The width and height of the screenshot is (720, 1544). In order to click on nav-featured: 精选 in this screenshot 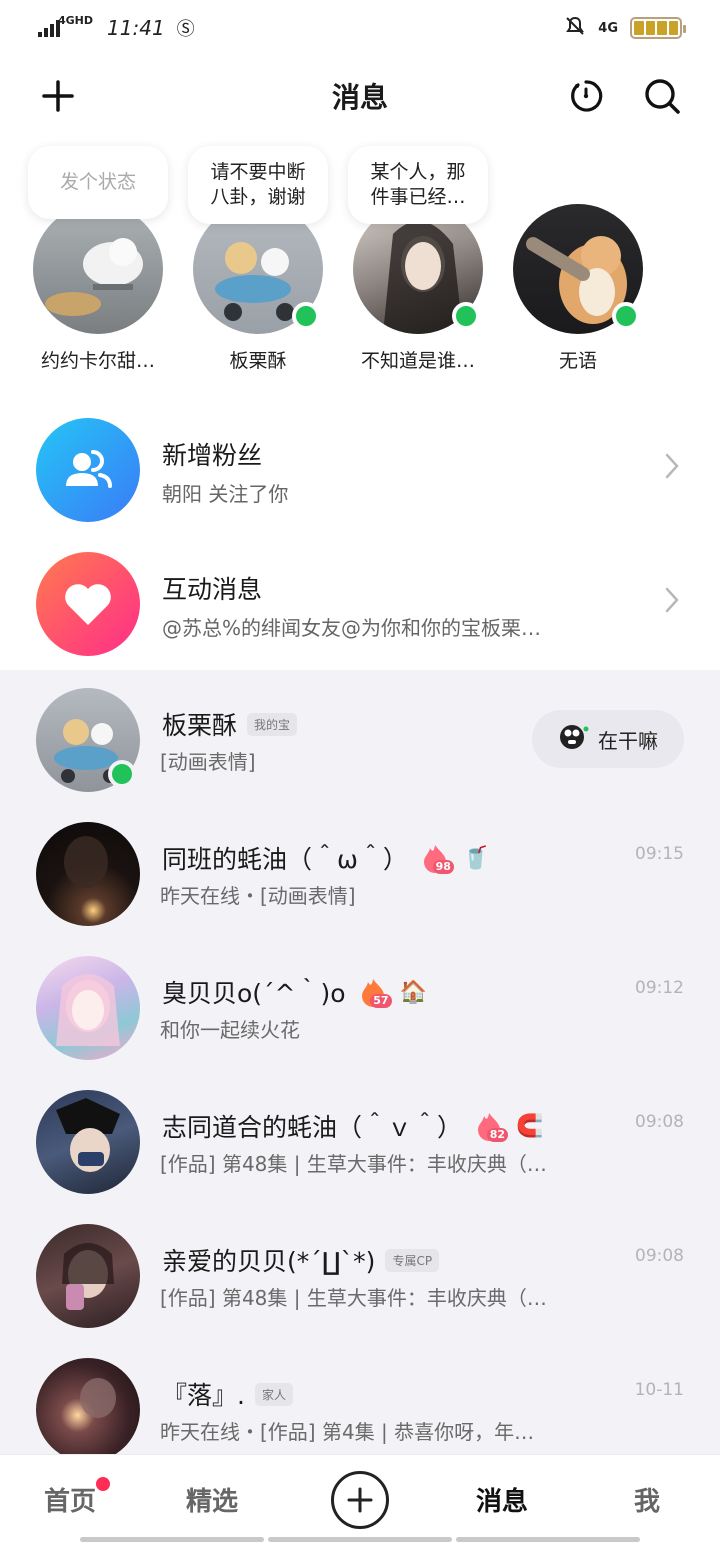, I will do `click(212, 1499)`.